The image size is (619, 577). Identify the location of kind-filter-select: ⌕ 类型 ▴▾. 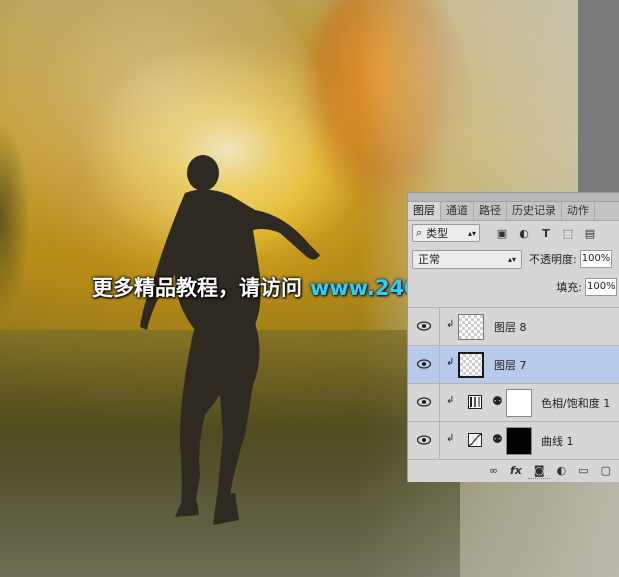
(446, 233).